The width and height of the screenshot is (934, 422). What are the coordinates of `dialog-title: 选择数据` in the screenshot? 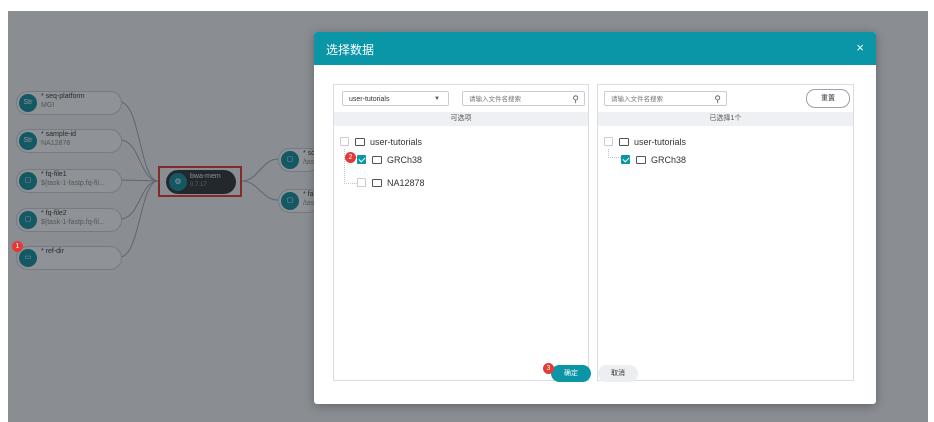 It's located at (350, 50).